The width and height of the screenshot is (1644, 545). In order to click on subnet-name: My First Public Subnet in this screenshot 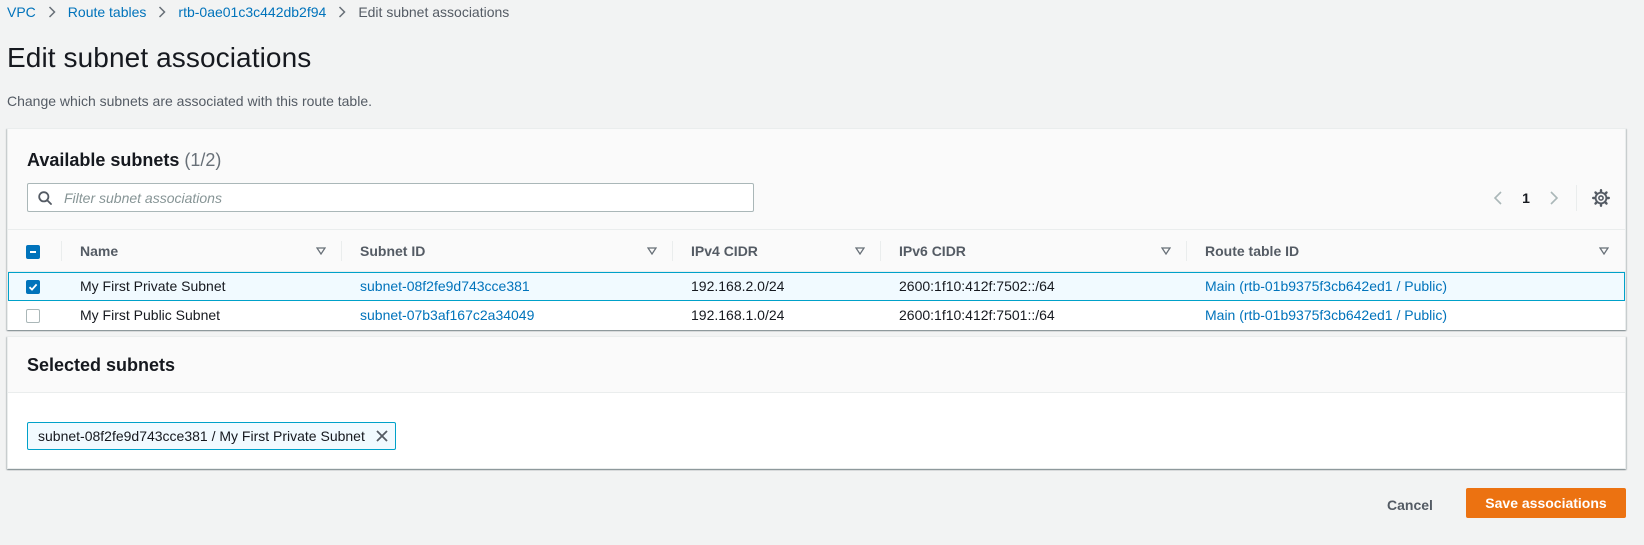, I will do `click(150, 315)`.